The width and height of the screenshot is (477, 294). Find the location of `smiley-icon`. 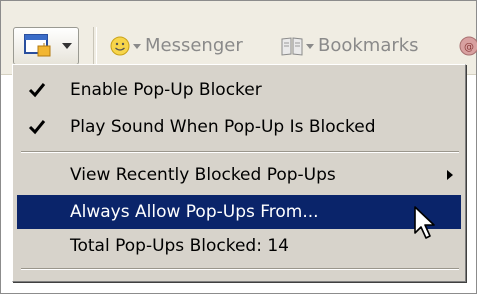

smiley-icon is located at coordinates (120, 46).